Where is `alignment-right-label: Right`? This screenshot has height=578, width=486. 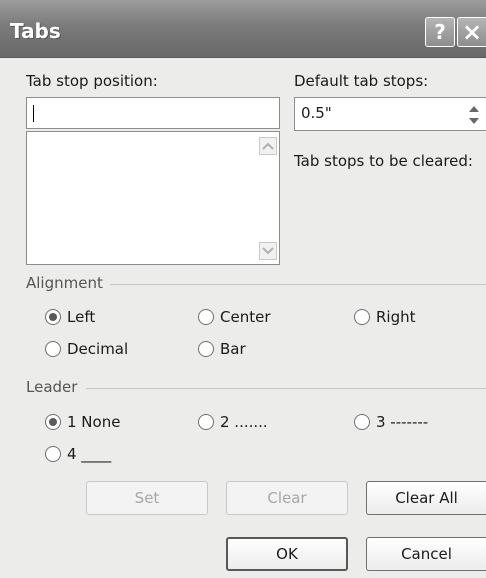
alignment-right-label: Right is located at coordinates (396, 317).